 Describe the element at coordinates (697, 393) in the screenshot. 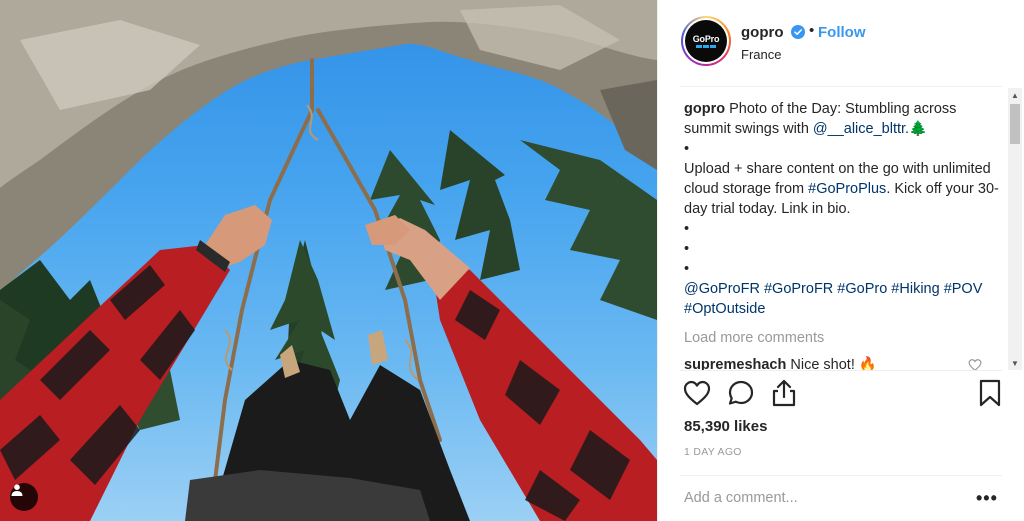

I see `heart-icon` at that location.